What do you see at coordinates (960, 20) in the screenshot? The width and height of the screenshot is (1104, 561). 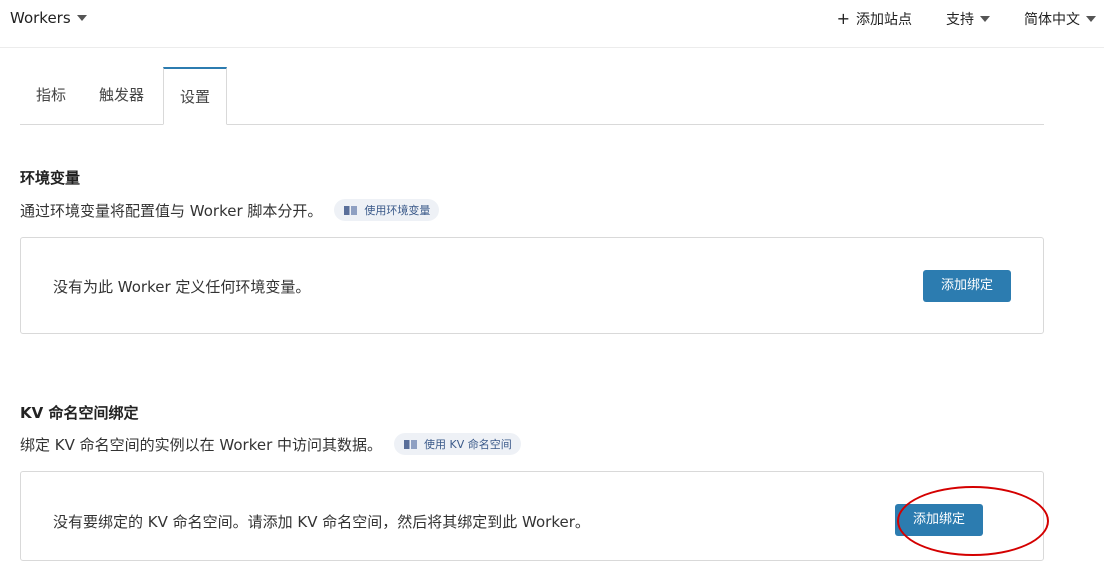 I see `support-label: 支持` at bounding box center [960, 20].